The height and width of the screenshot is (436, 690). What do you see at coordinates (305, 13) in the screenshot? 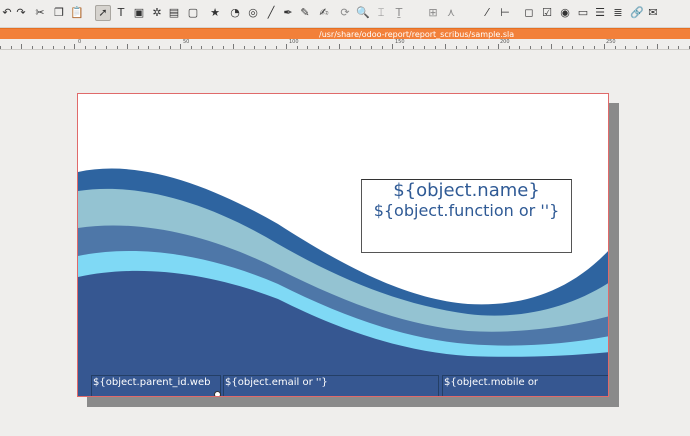
I see `freehand-icon: ✎` at bounding box center [305, 13].